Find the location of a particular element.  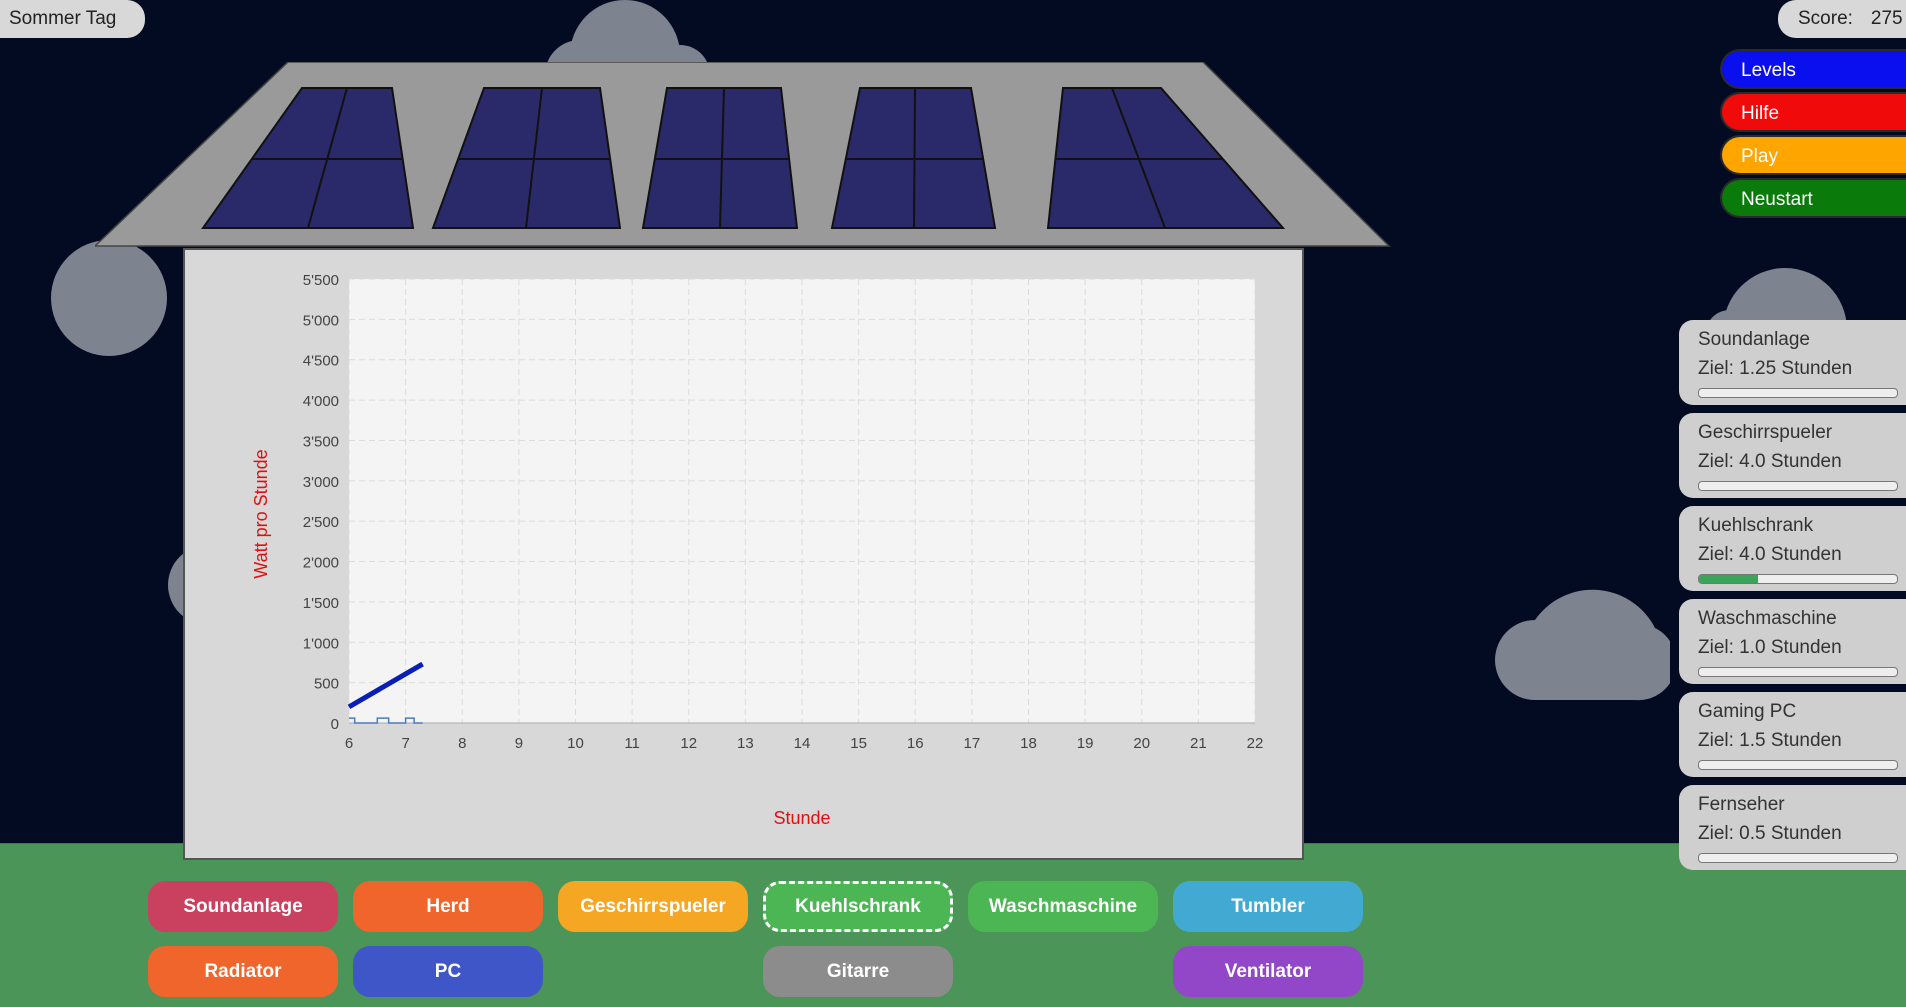

task-card-waschmaschine: Waschmaschine Ziel: 1.0 Stunden is located at coordinates (1792, 641).